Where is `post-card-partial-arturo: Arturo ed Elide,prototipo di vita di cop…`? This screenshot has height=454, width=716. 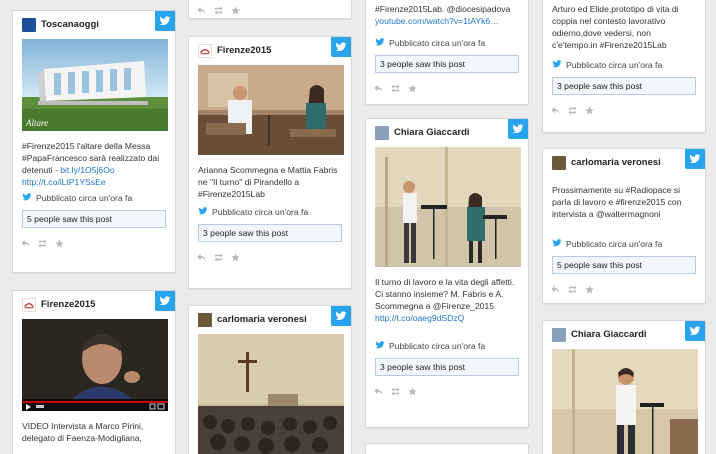 post-card-partial-arturo: Arturo ed Elide,prototipo di vita di cop… is located at coordinates (624, 66).